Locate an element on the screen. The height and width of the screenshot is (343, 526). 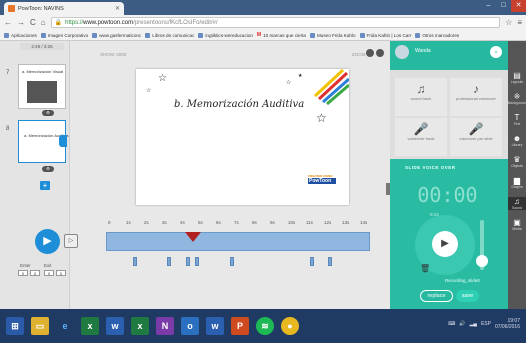
maximize-icon: □ is located at coordinates (503, 6).